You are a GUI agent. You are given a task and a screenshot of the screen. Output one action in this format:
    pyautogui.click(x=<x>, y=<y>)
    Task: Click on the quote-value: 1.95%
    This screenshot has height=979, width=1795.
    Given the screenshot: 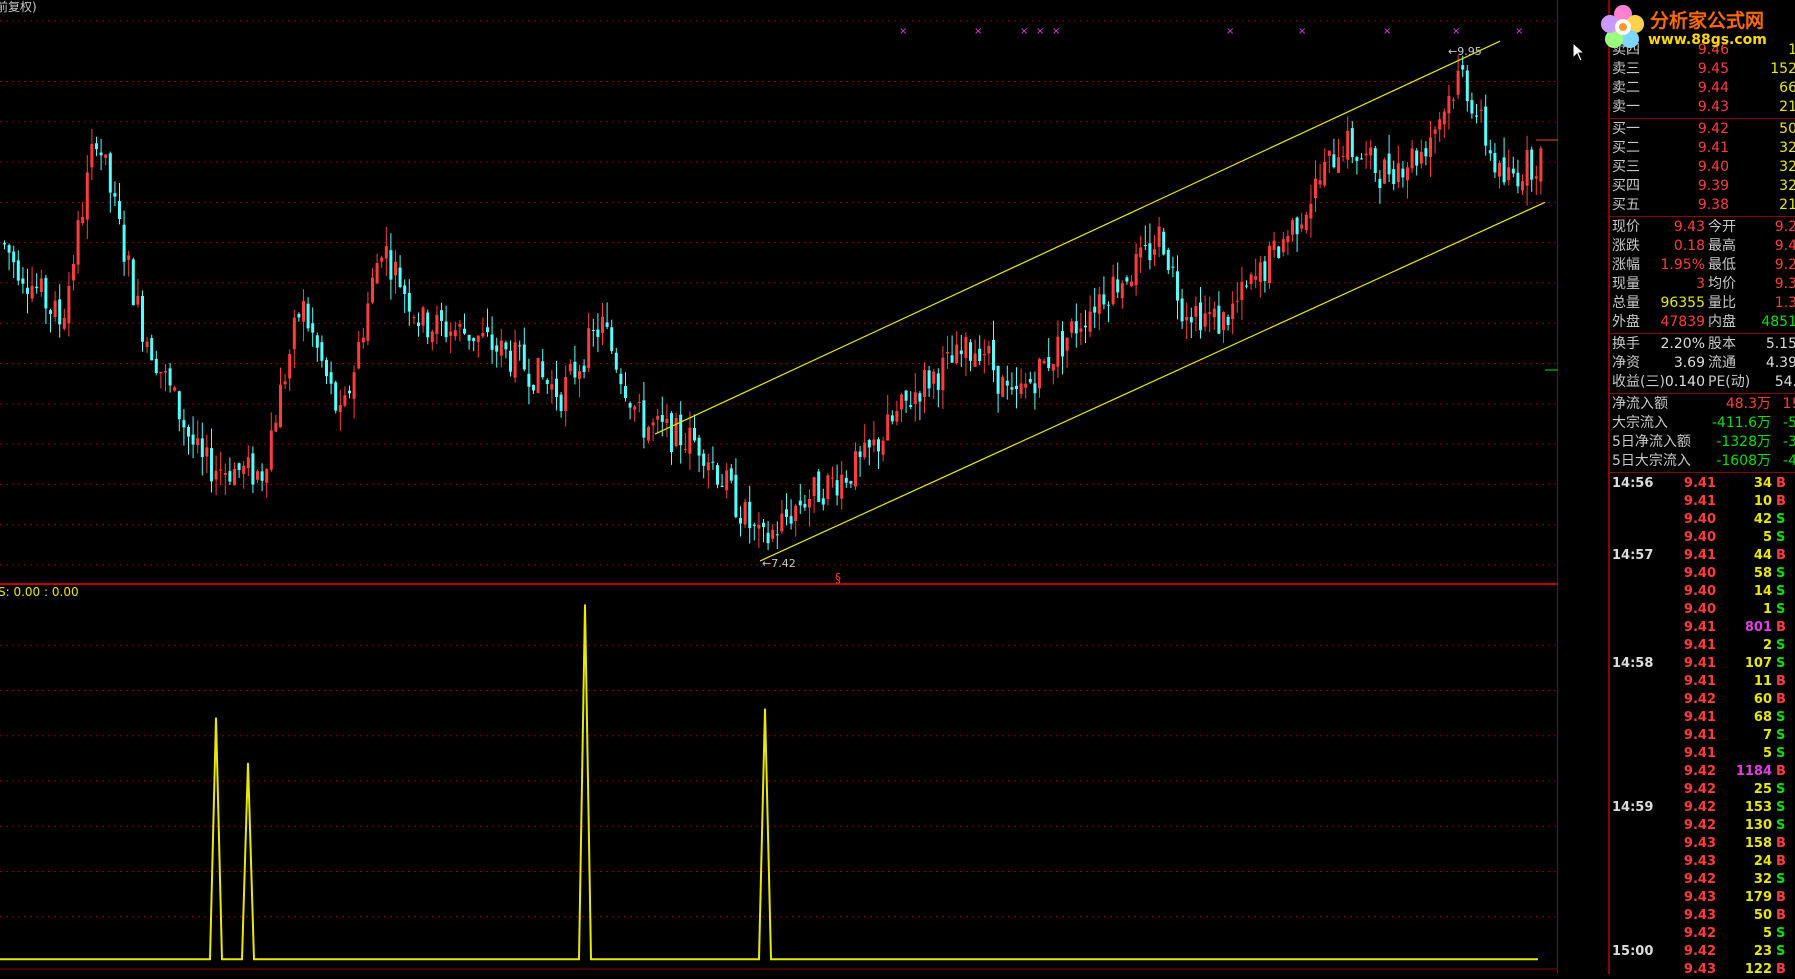 What is the action you would take?
    pyautogui.click(x=1682, y=265)
    